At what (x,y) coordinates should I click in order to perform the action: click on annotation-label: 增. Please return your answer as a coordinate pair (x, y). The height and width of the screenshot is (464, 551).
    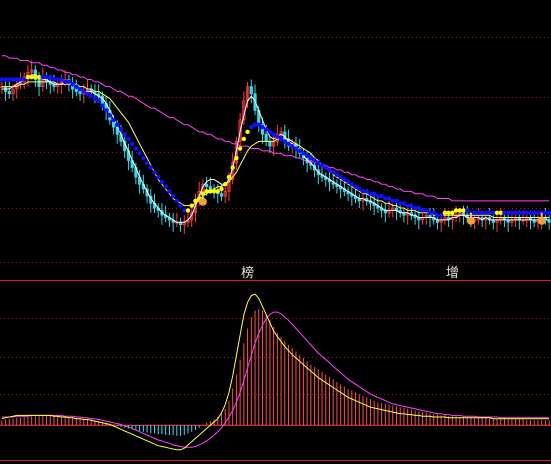
    Looking at the image, I should click on (452, 273).